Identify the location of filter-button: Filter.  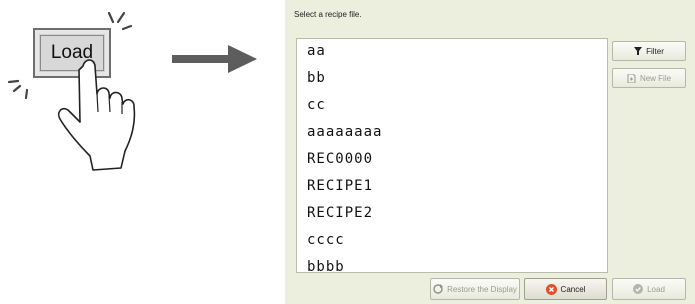
(649, 51).